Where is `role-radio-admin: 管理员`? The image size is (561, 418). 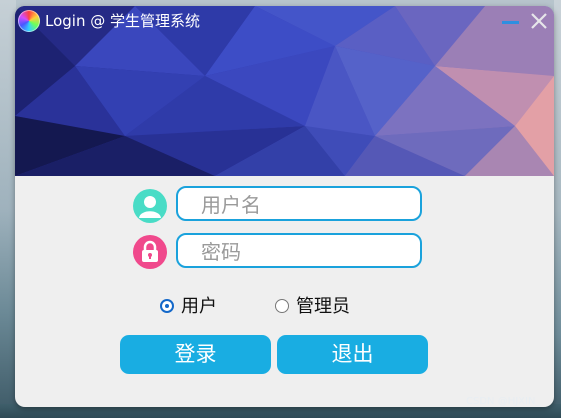 role-radio-admin: 管理员 is located at coordinates (320, 307).